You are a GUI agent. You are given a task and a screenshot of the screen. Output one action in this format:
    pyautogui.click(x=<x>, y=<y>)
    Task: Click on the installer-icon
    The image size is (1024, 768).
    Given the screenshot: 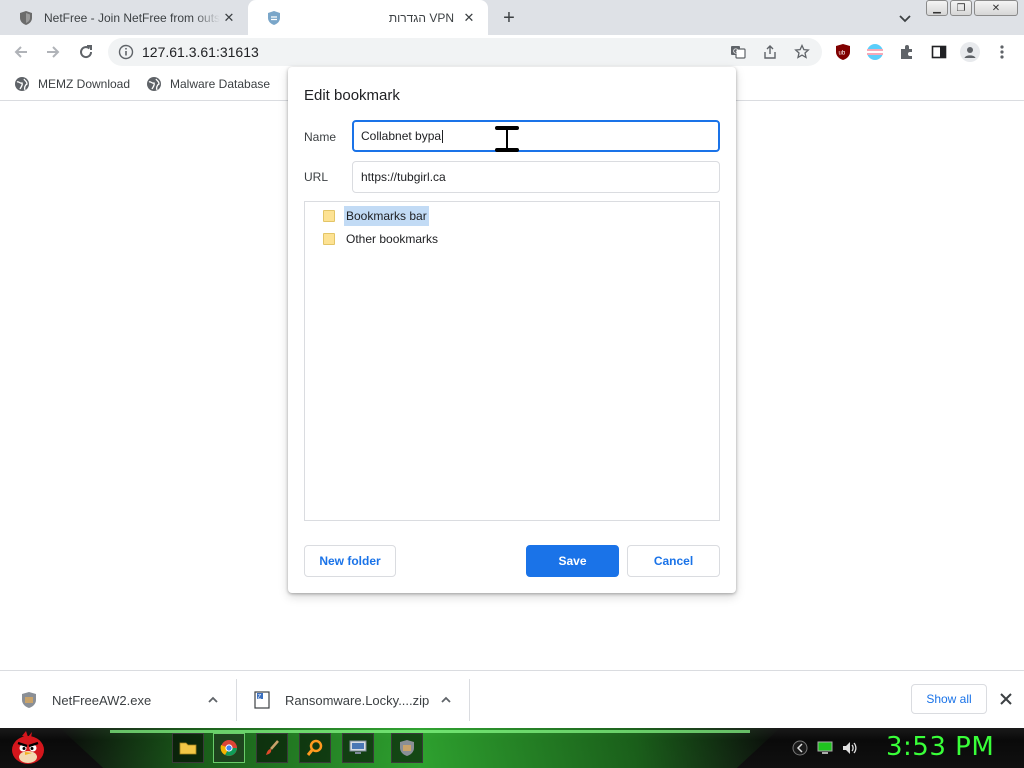 What is the action you would take?
    pyautogui.click(x=29, y=700)
    